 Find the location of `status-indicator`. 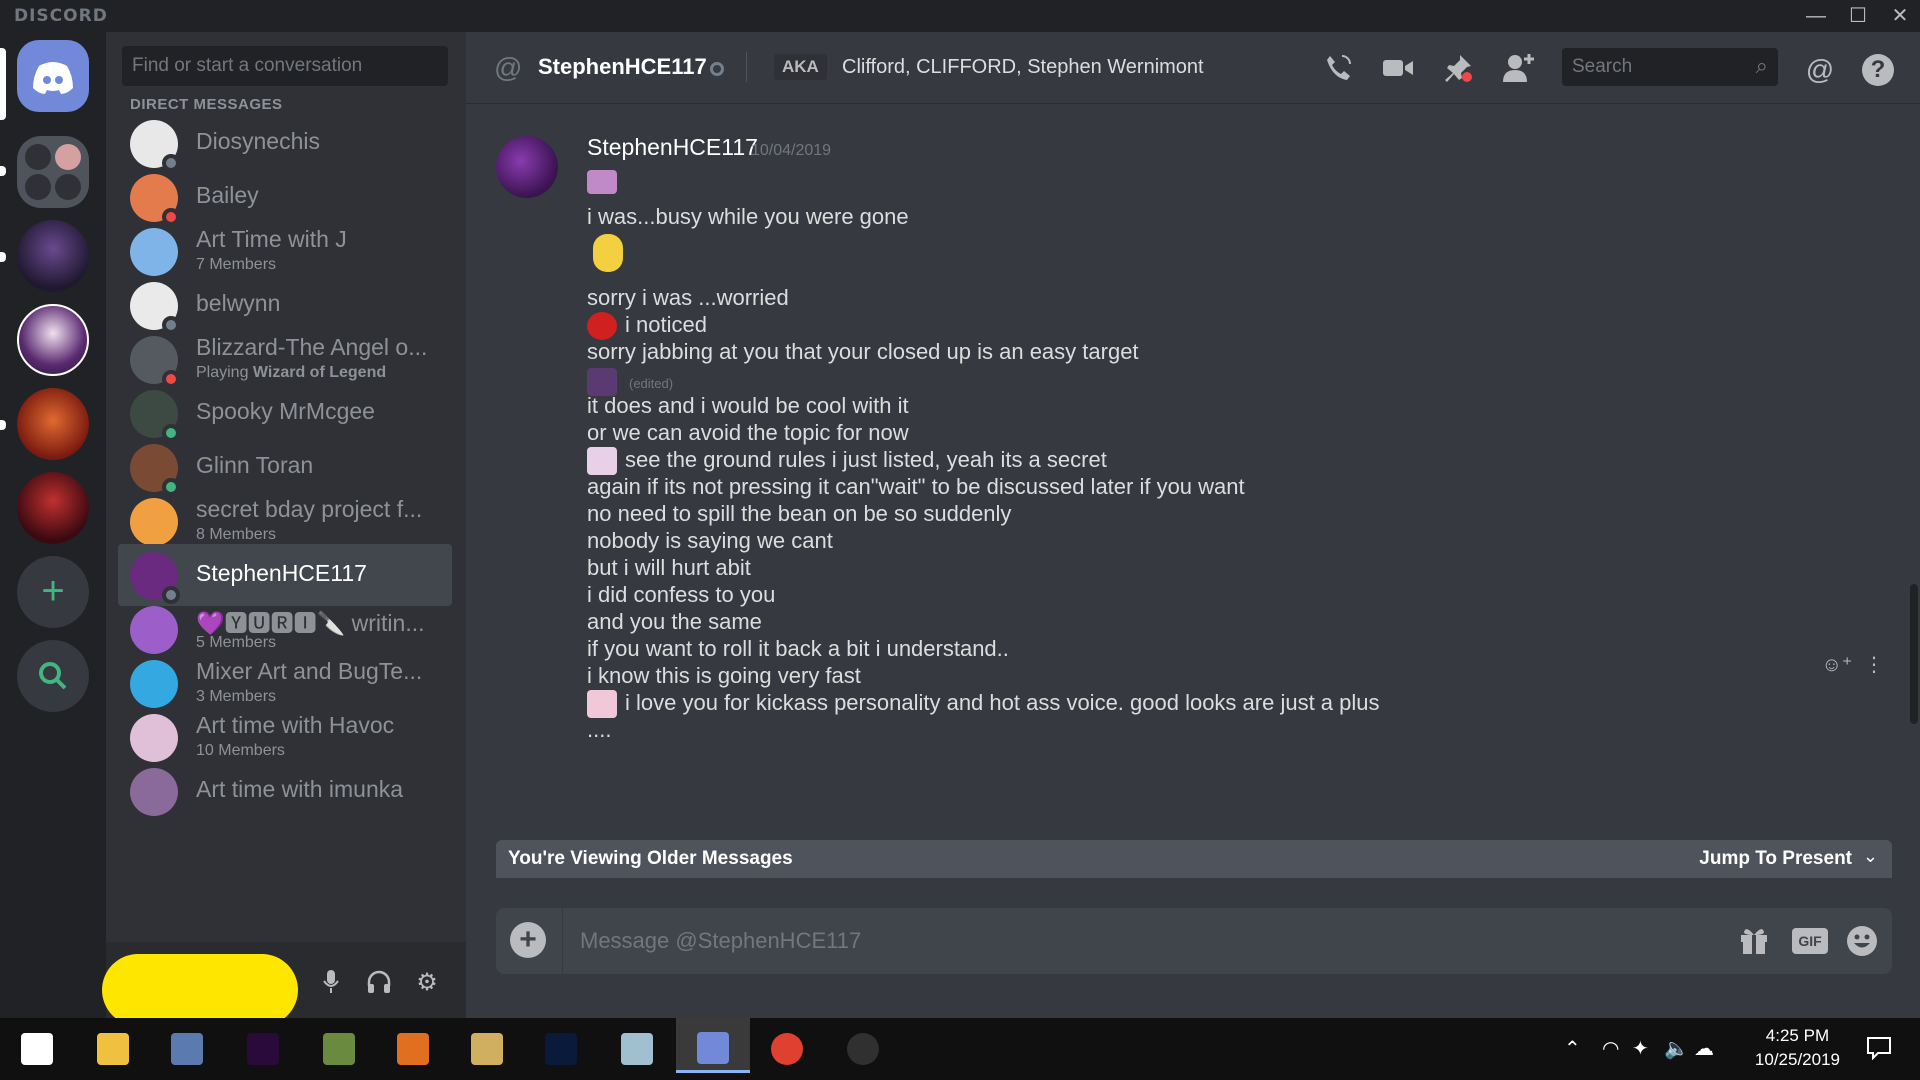

status-indicator is located at coordinates (717, 69).